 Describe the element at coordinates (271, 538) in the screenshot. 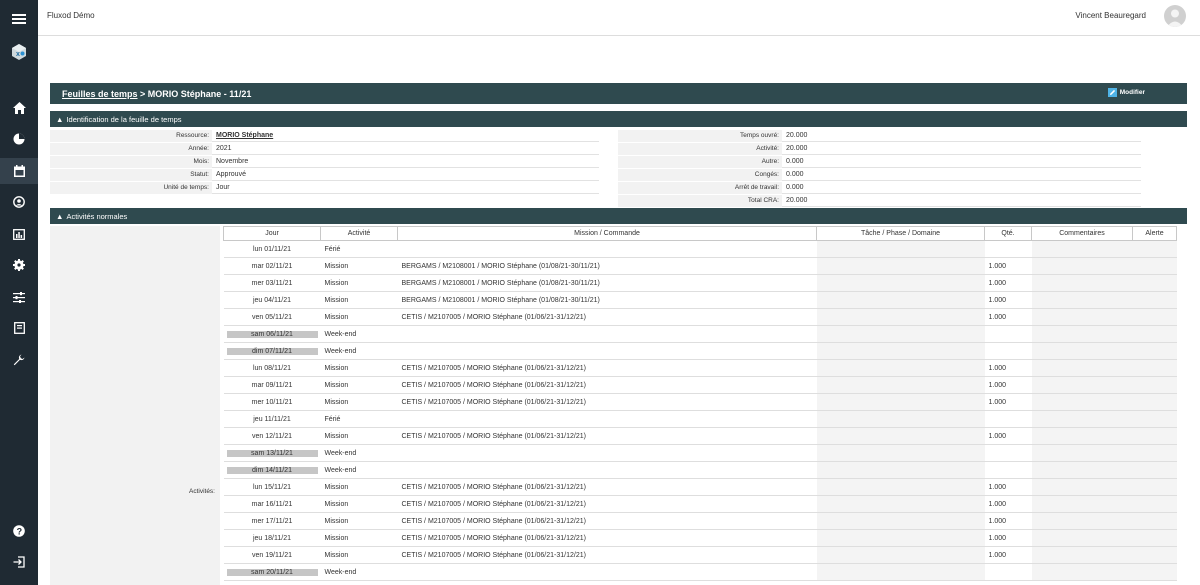

I see `day-label: jeu 18/11/21` at that location.